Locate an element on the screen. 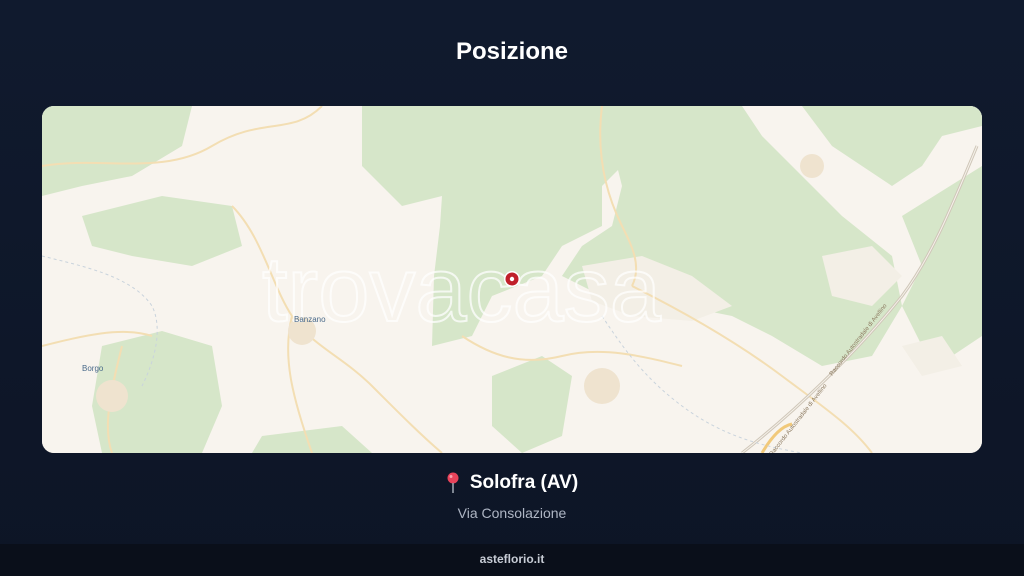  footer-site: asteflorio.it is located at coordinates (512, 559).